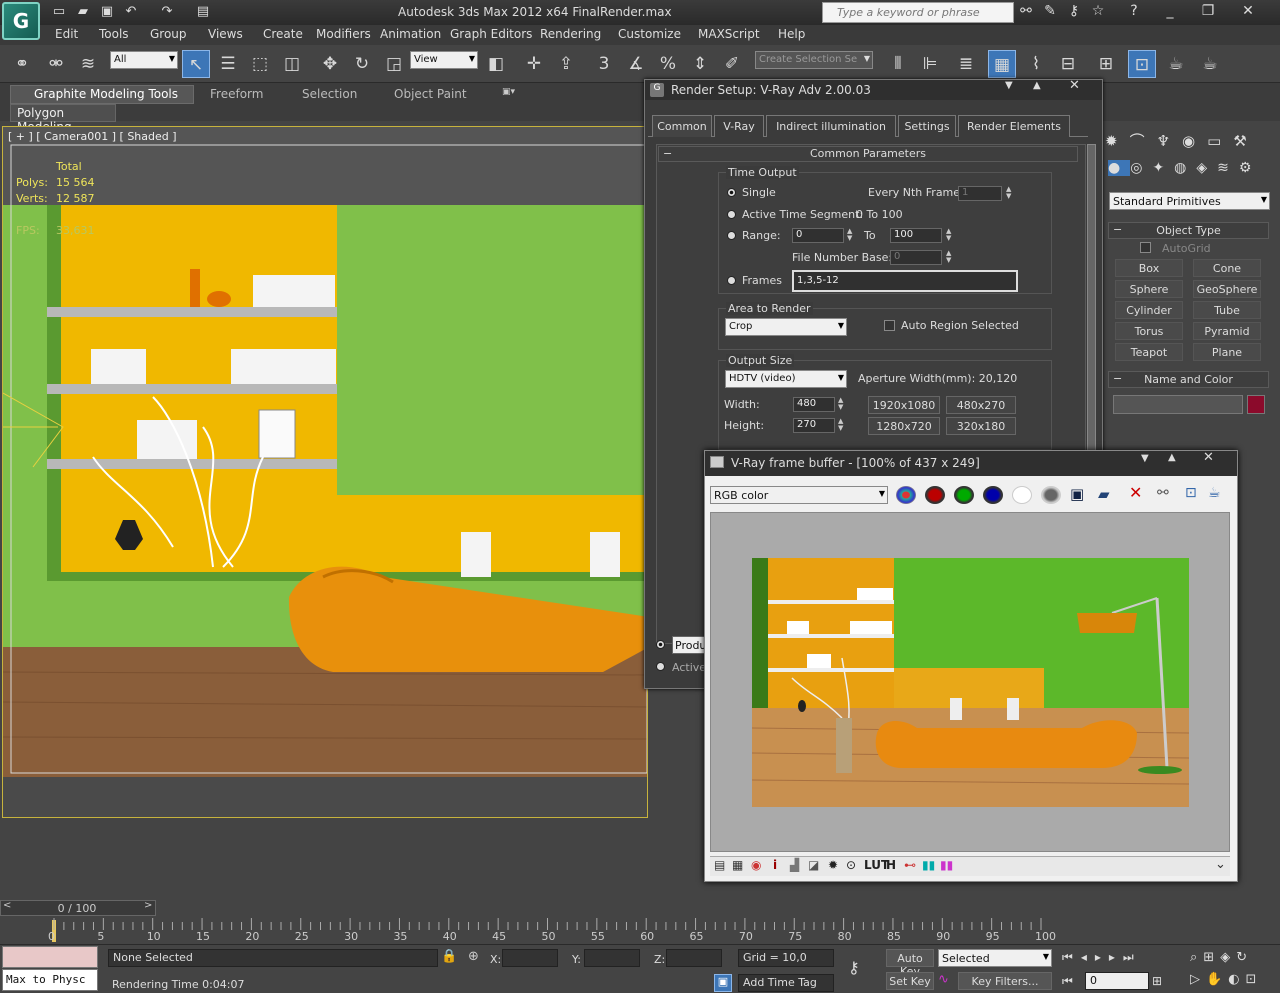  What do you see at coordinates (935, 495) in the screenshot?
I see `vfb-red-channel-icon` at bounding box center [935, 495].